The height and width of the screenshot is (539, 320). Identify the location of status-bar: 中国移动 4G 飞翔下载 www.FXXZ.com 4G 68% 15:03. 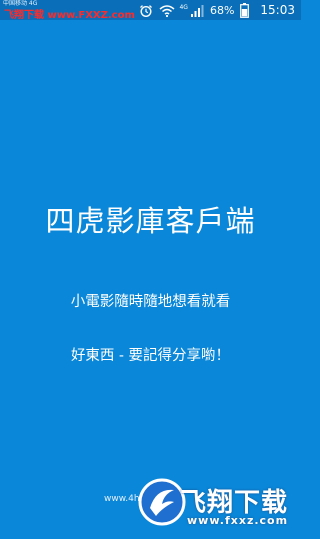
(150, 10).